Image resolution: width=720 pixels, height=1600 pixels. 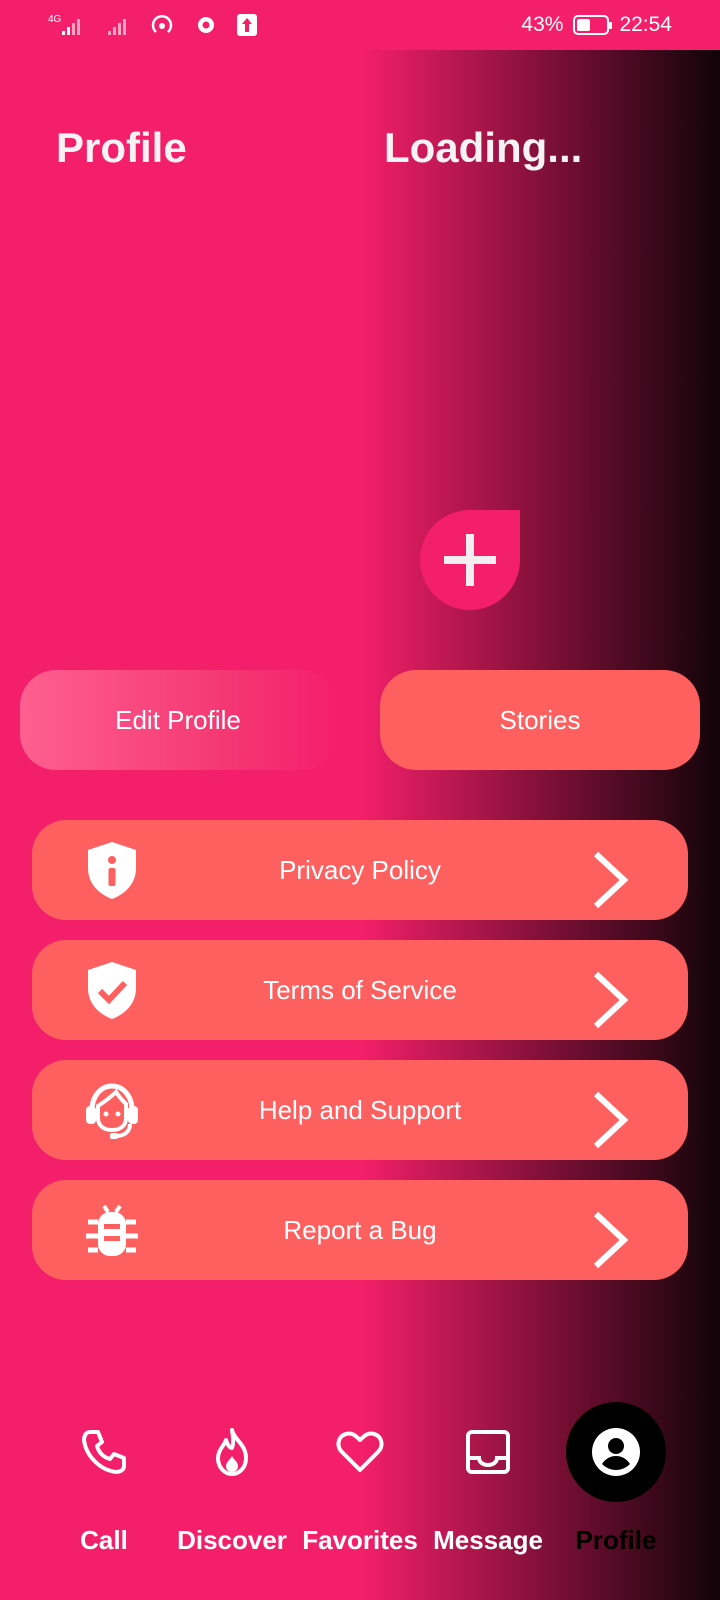 I want to click on plus-icon, so click(x=470, y=560).